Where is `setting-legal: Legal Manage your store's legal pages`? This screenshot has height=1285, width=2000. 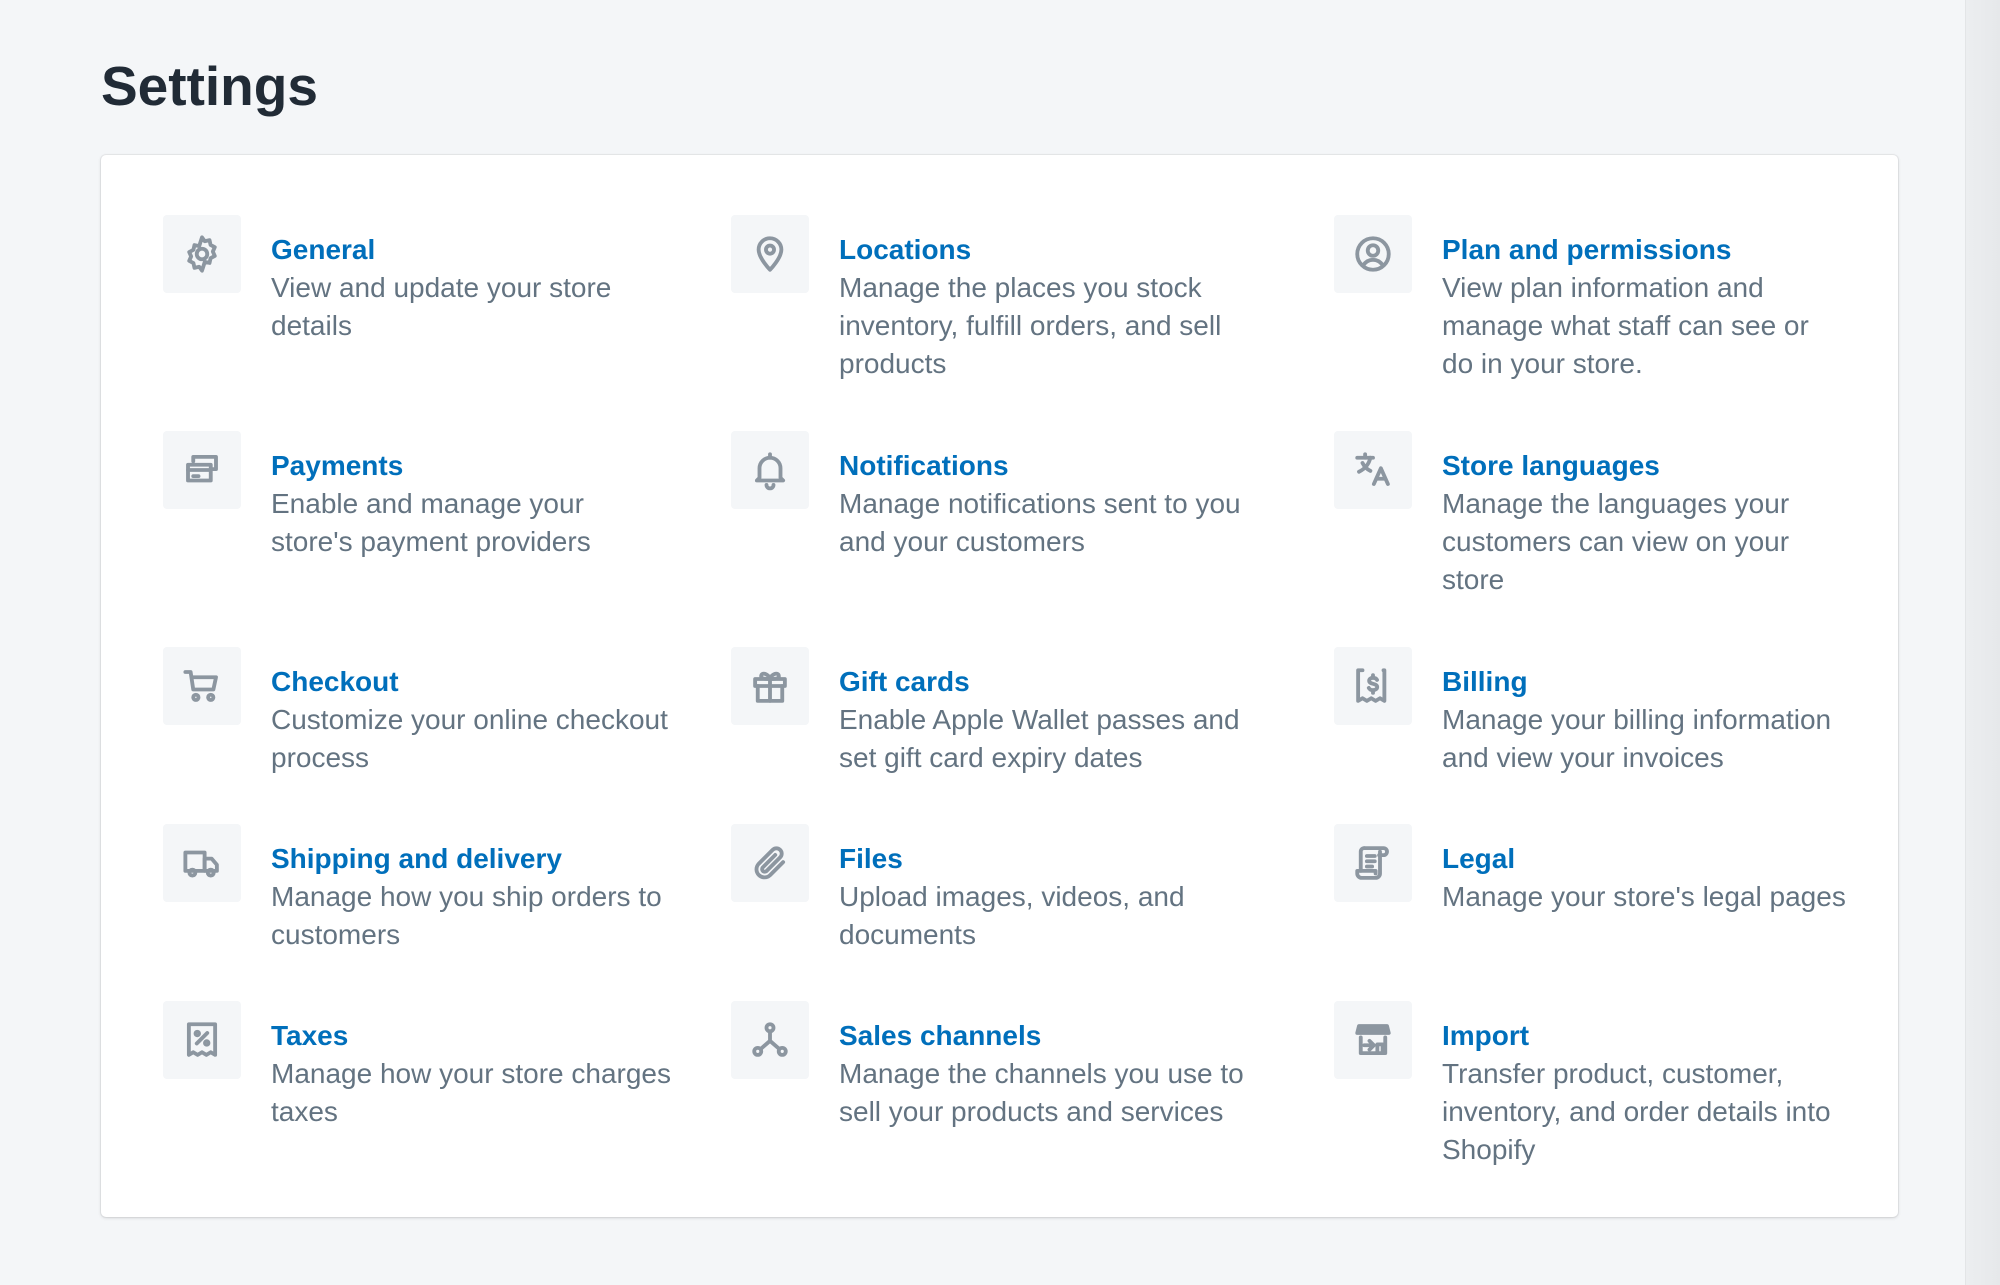 setting-legal: Legal Manage your store's legal pages is located at coordinates (1598, 912).